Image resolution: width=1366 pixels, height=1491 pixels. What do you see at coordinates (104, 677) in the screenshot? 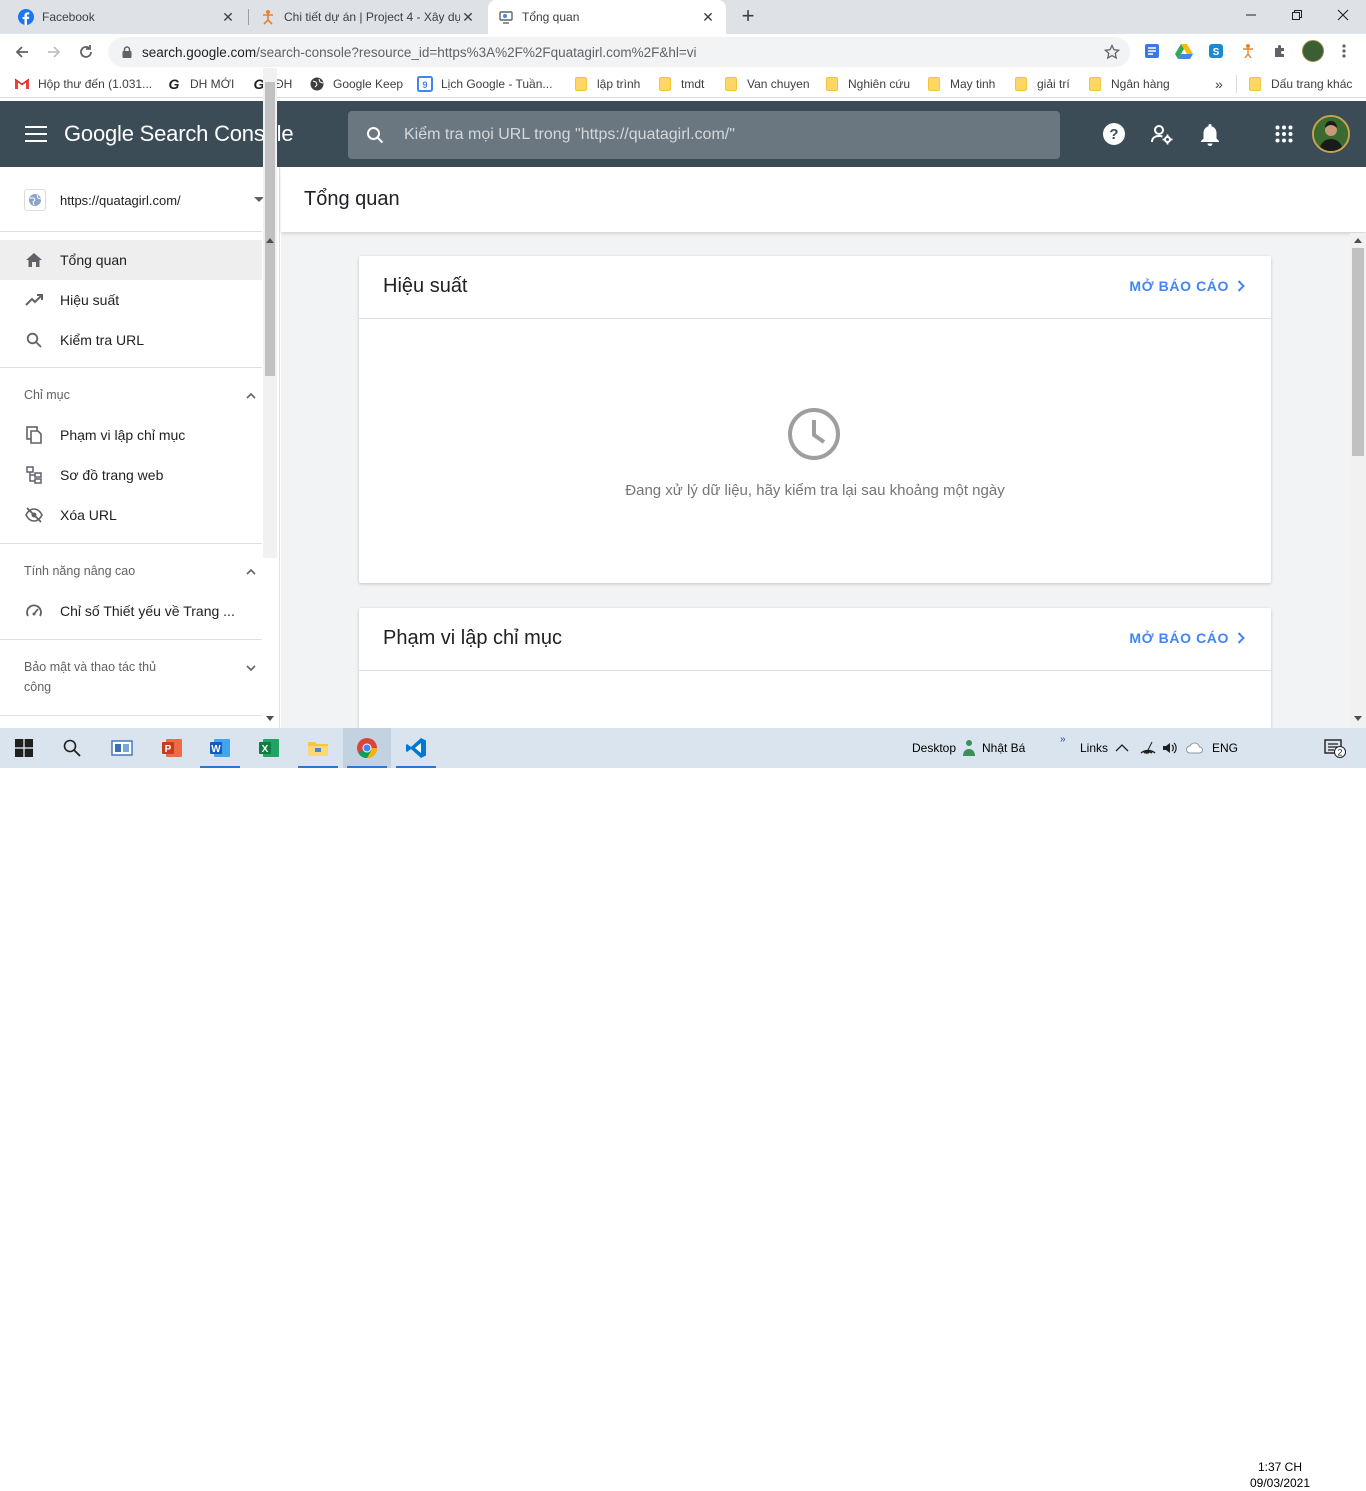
I see `section-header-bao-mat: Bảo mật và thao tác thủ công` at bounding box center [104, 677].